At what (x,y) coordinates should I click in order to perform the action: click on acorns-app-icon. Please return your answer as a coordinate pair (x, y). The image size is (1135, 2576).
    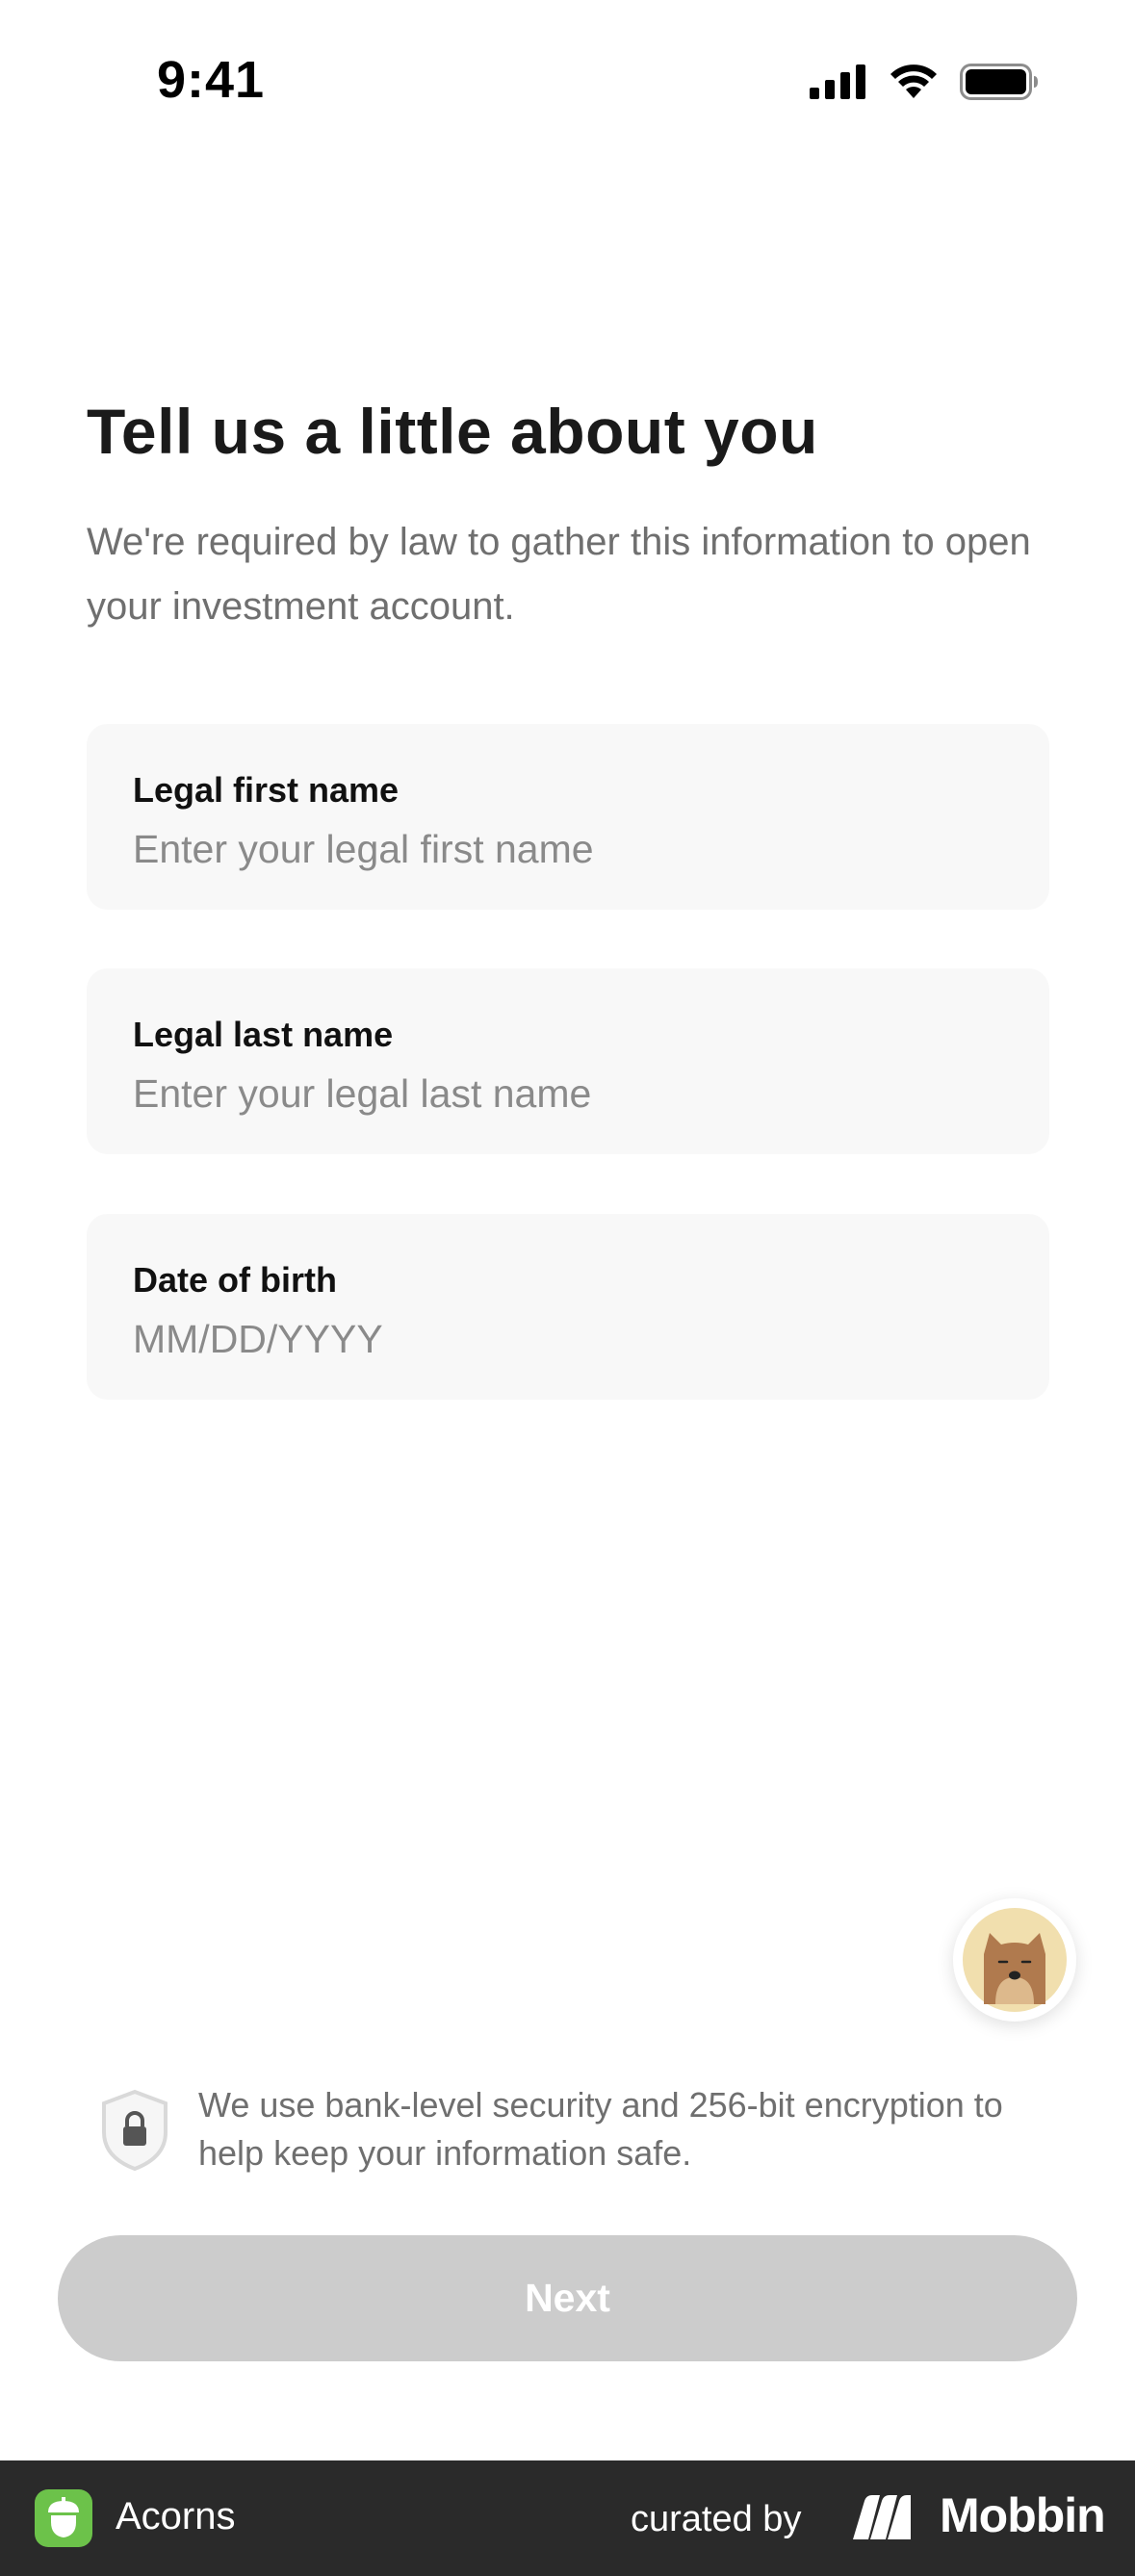
    Looking at the image, I should click on (63, 2518).